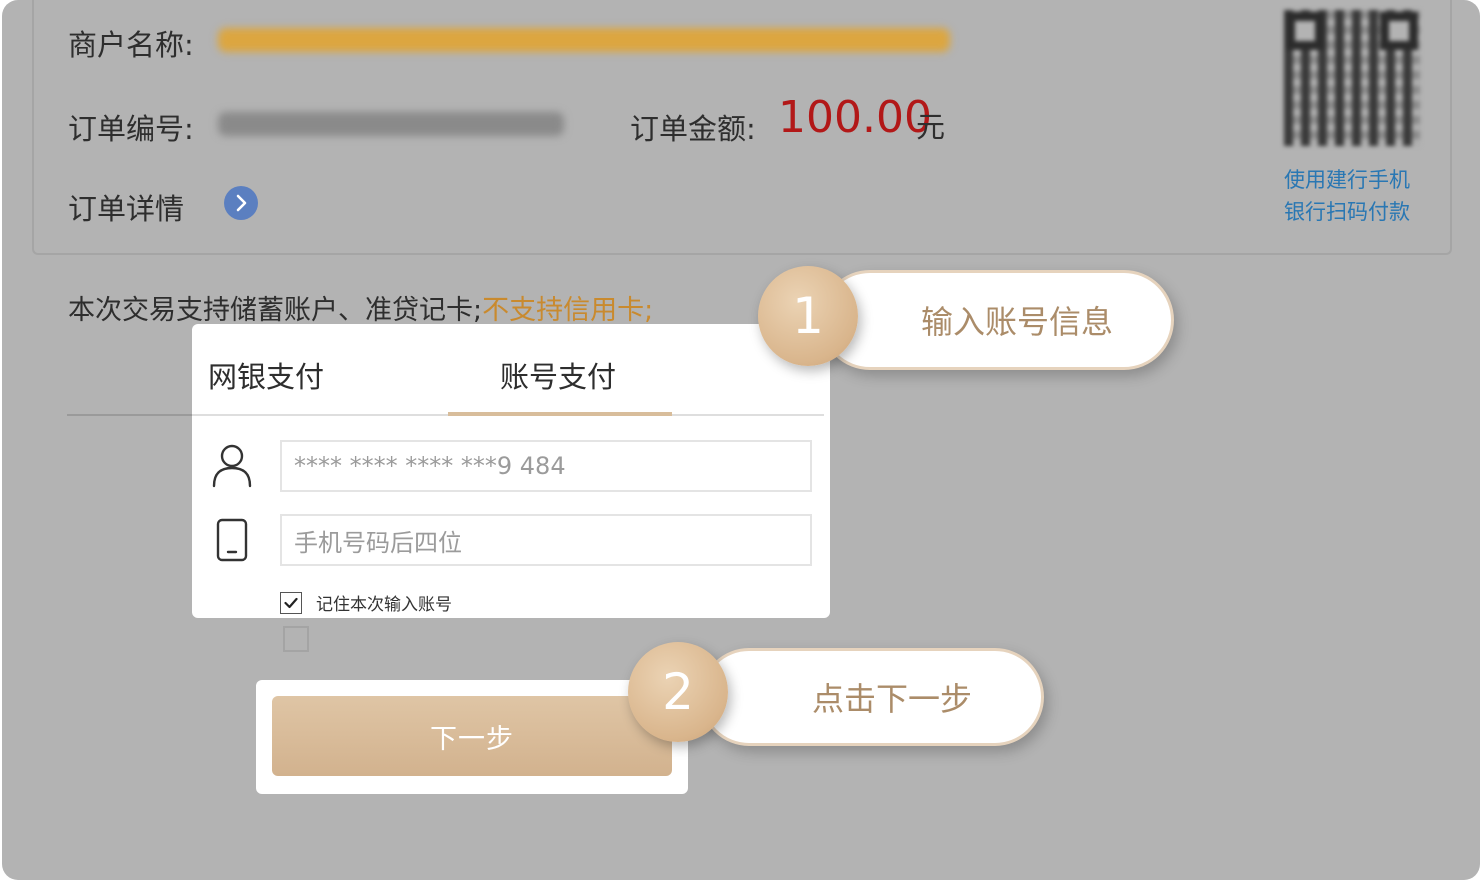 This screenshot has width=1484, height=884. What do you see at coordinates (546, 540) in the screenshot?
I see `phone-last-four-input: 手机号码后四位` at bounding box center [546, 540].